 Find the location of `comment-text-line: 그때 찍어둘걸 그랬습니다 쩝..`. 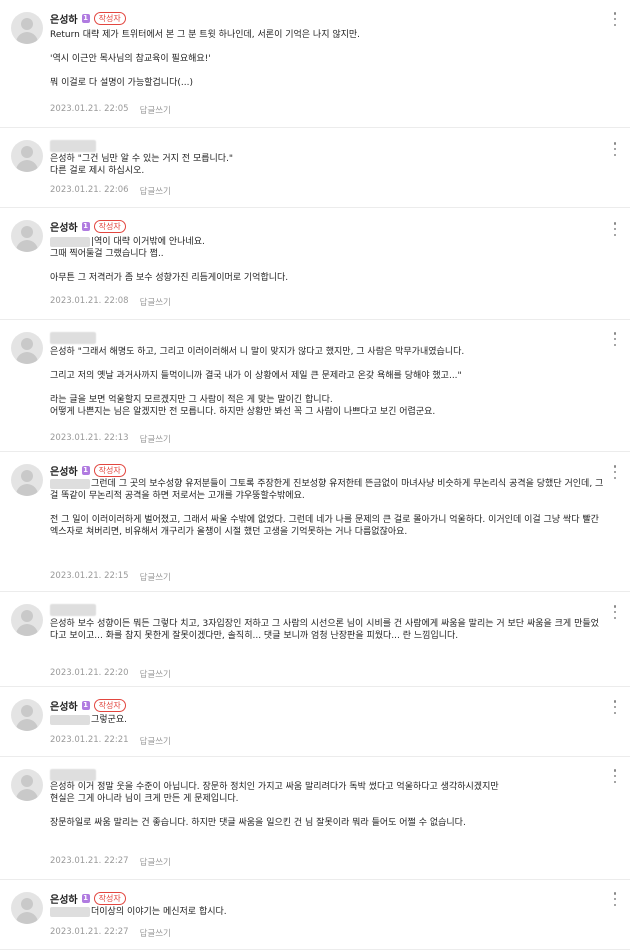

comment-text-line: 그때 찍어둘걸 그랬습니다 쩝.. is located at coordinates (328, 254).